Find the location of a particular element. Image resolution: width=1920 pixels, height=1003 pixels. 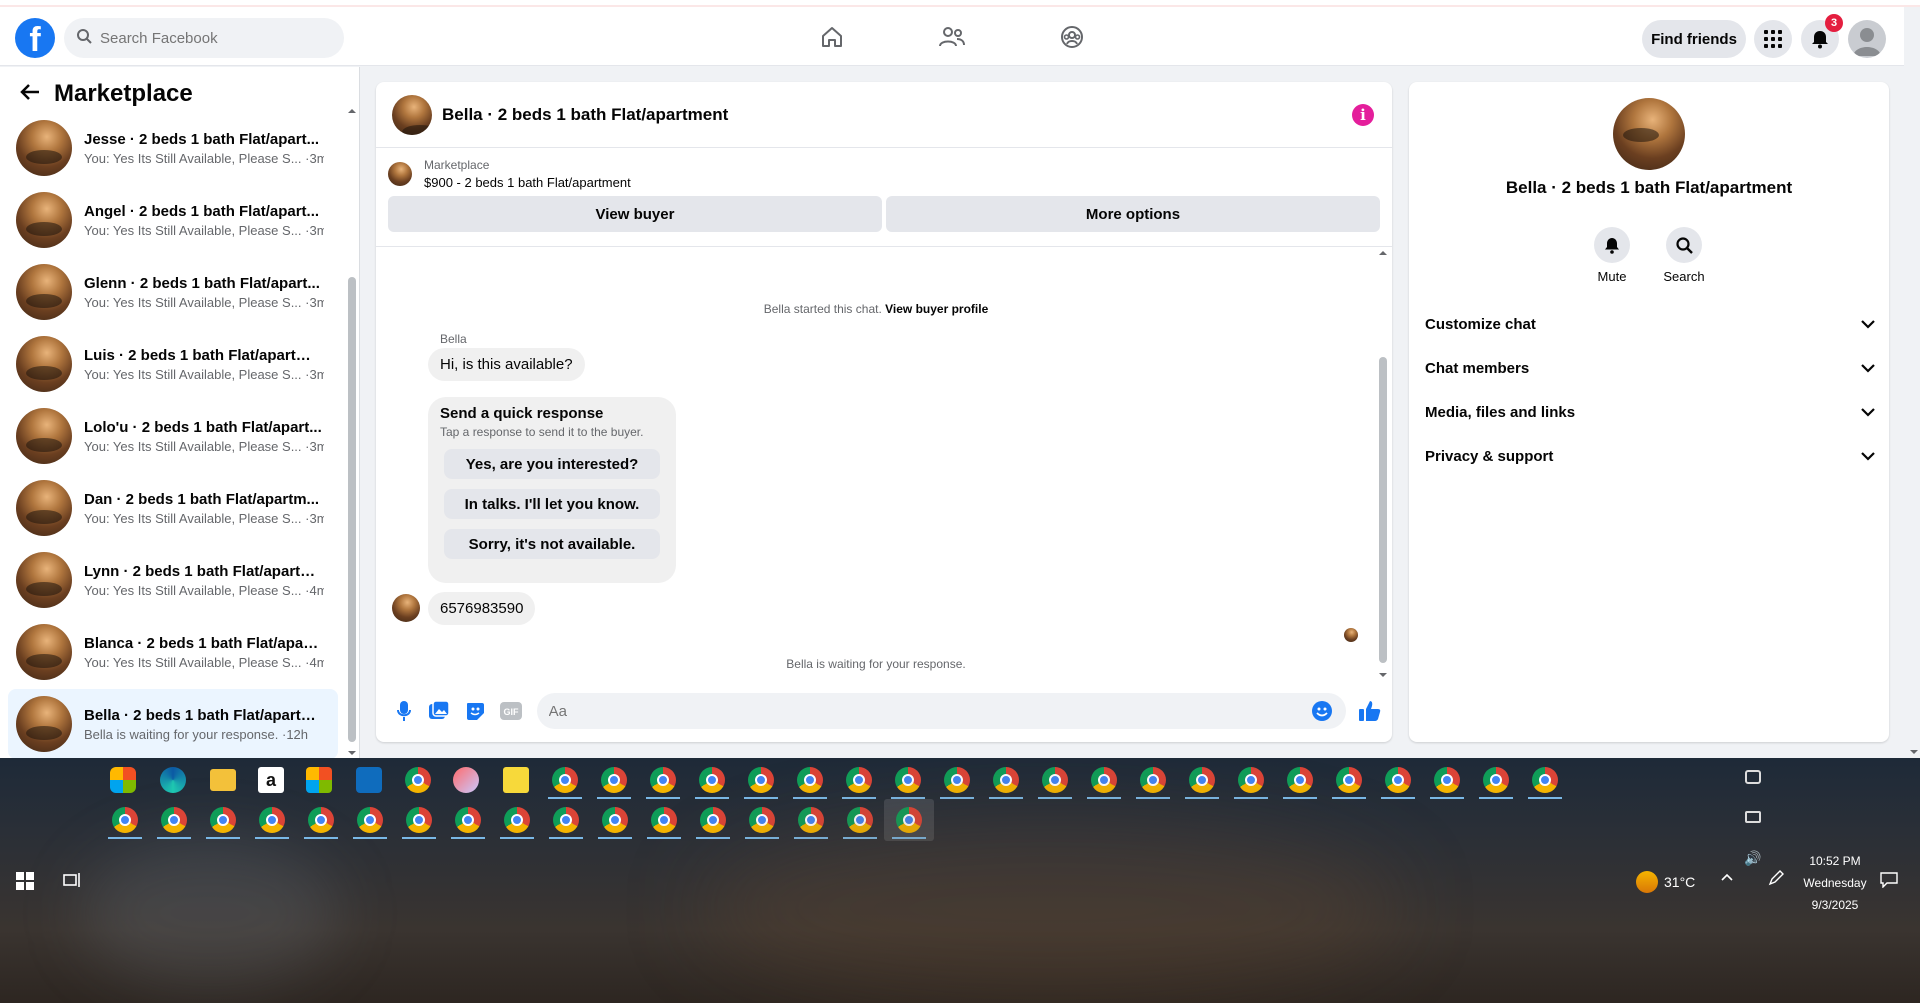

amazon-icon: a is located at coordinates (271, 780).